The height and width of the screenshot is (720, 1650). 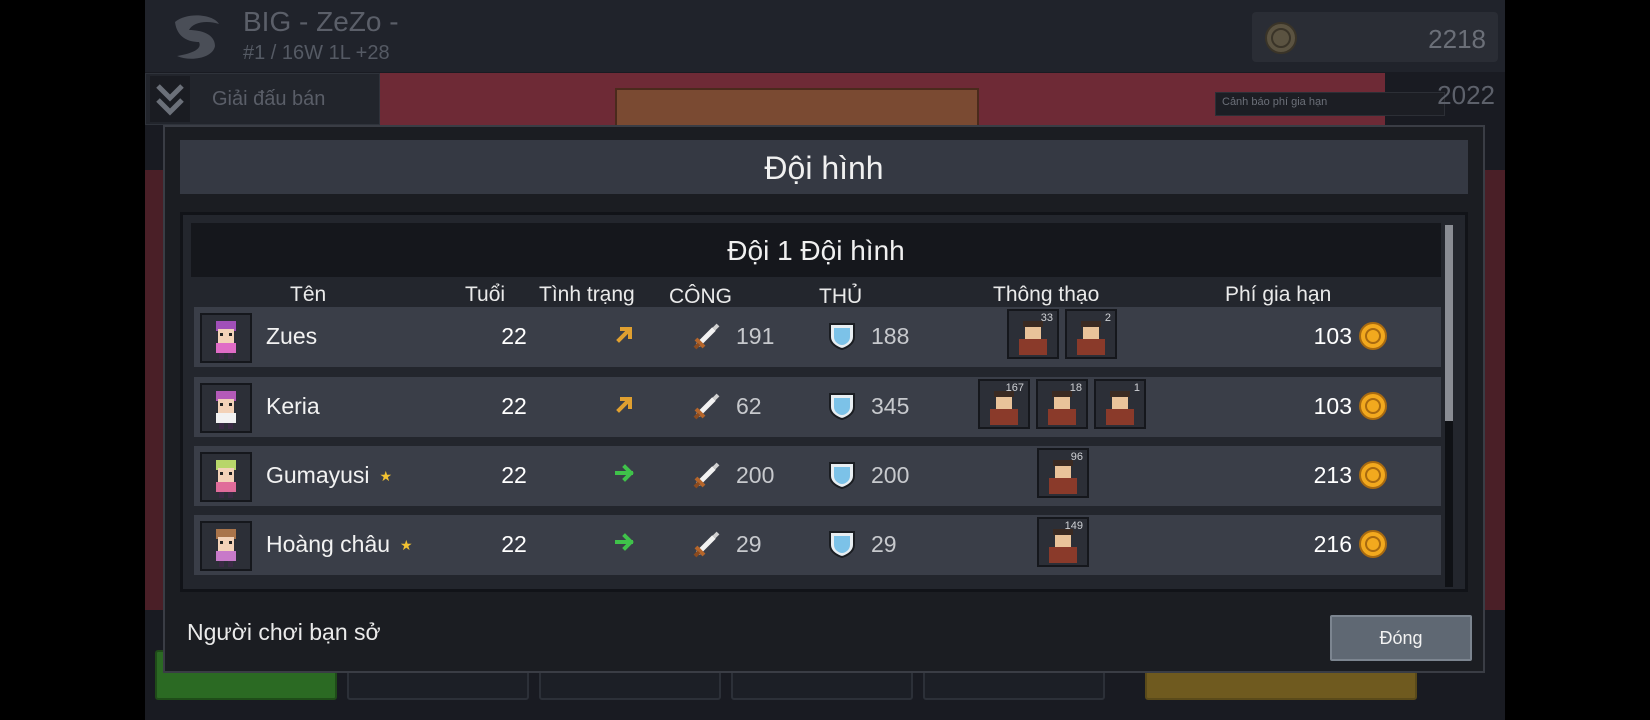 I want to click on chevron-down-icon, so click(x=170, y=99).